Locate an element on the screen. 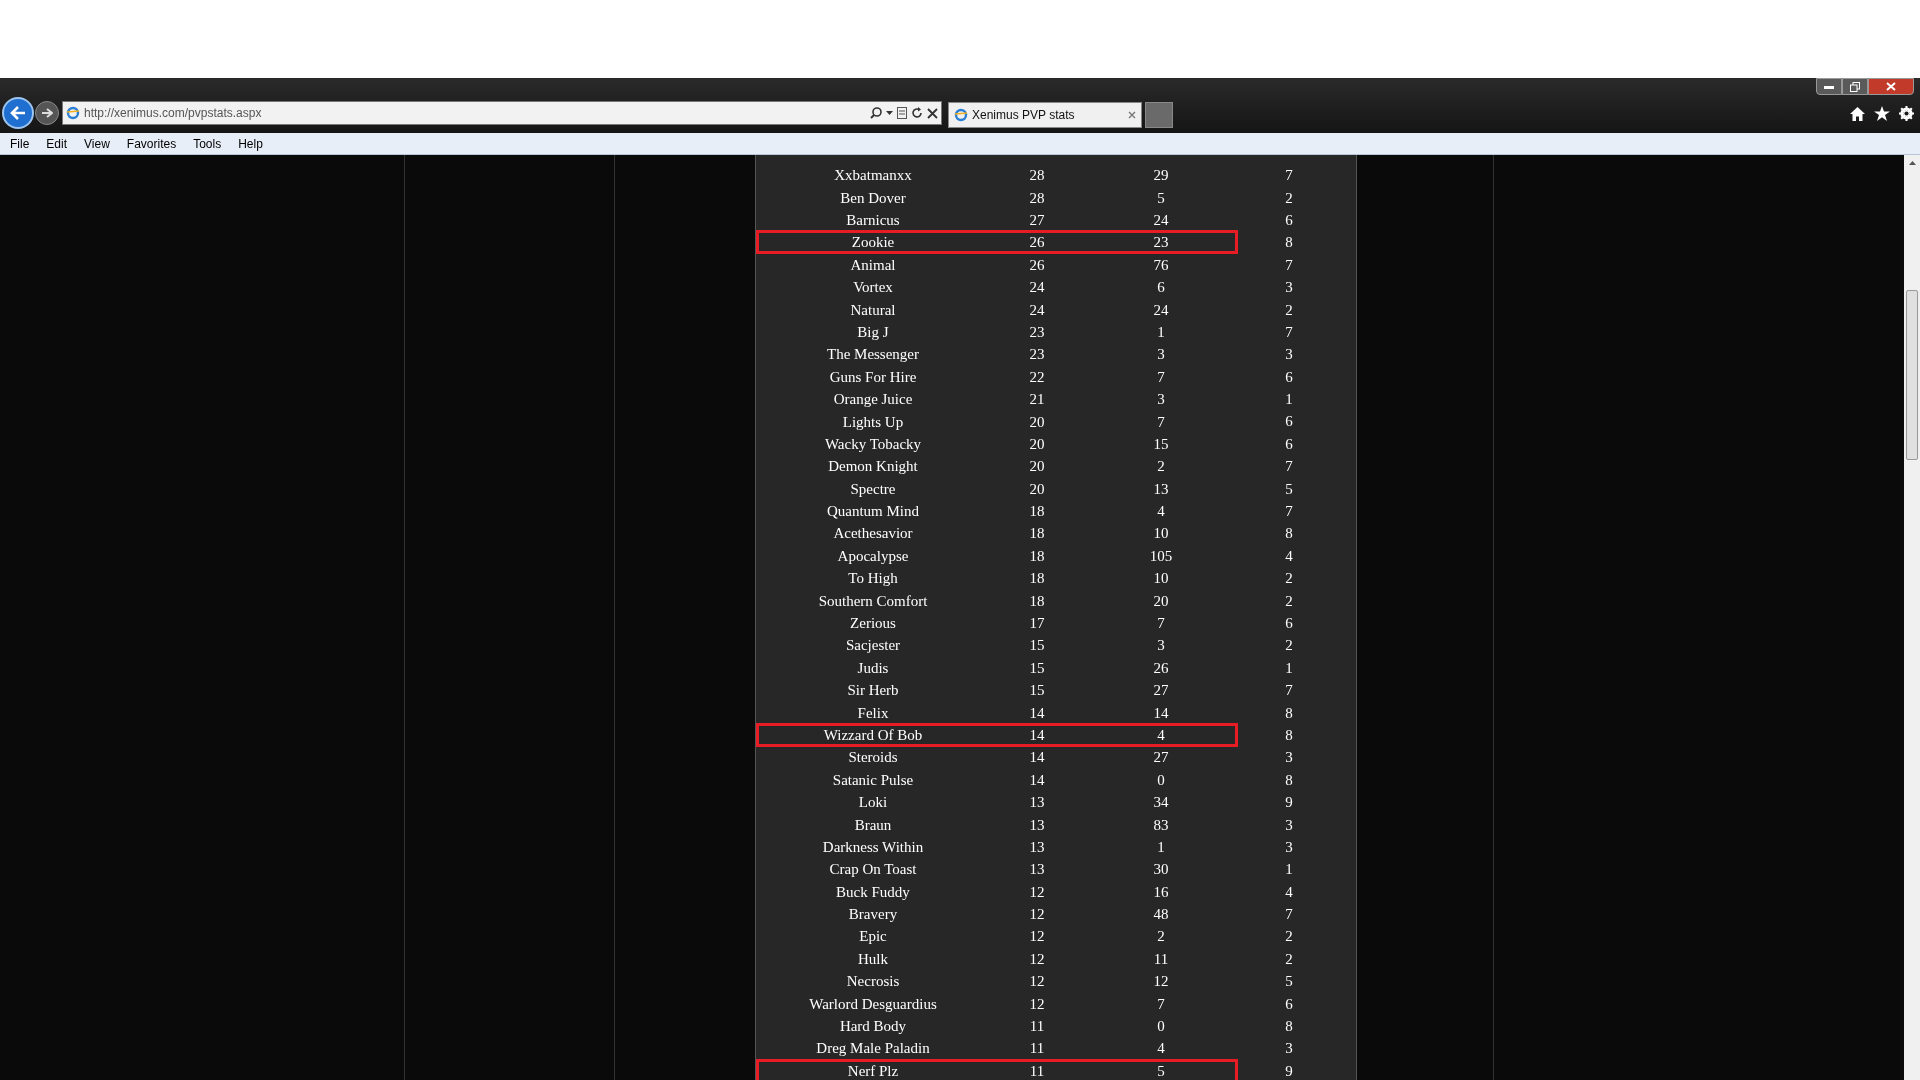  scrollbar is located at coordinates (1912, 617).